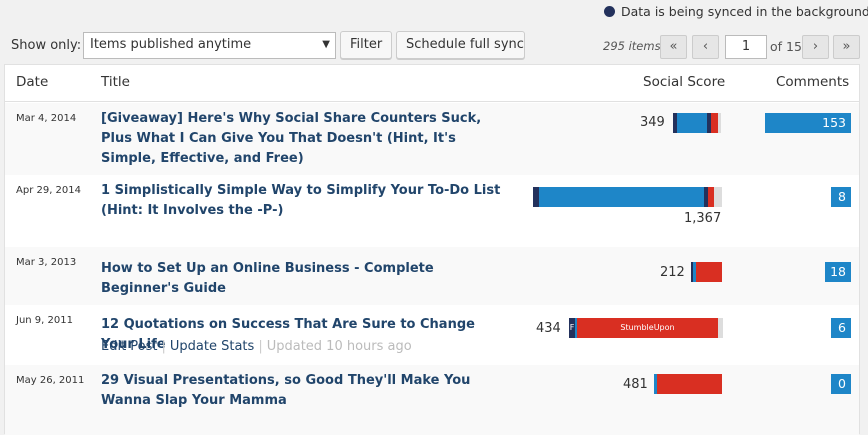 Image resolution: width=868 pixels, height=435 pixels. What do you see at coordinates (212, 346) in the screenshot?
I see `update-stats-link: Update Stats` at bounding box center [212, 346].